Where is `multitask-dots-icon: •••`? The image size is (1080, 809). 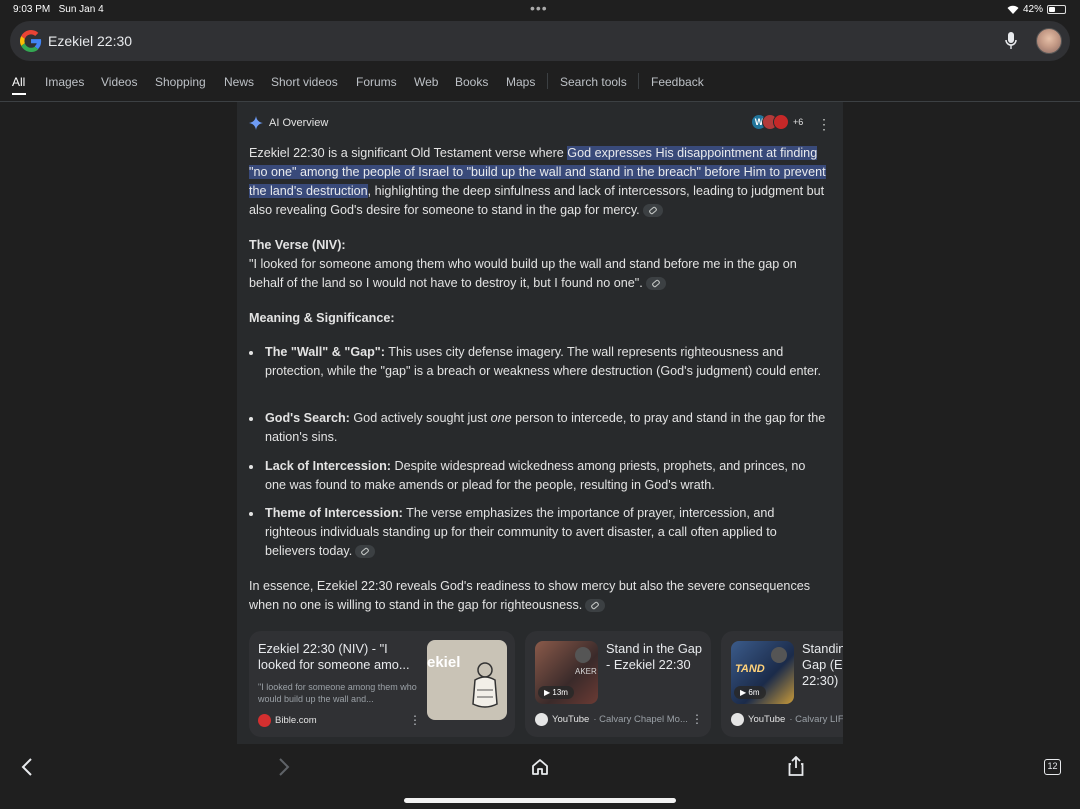 multitask-dots-icon: ••• is located at coordinates (539, 8).